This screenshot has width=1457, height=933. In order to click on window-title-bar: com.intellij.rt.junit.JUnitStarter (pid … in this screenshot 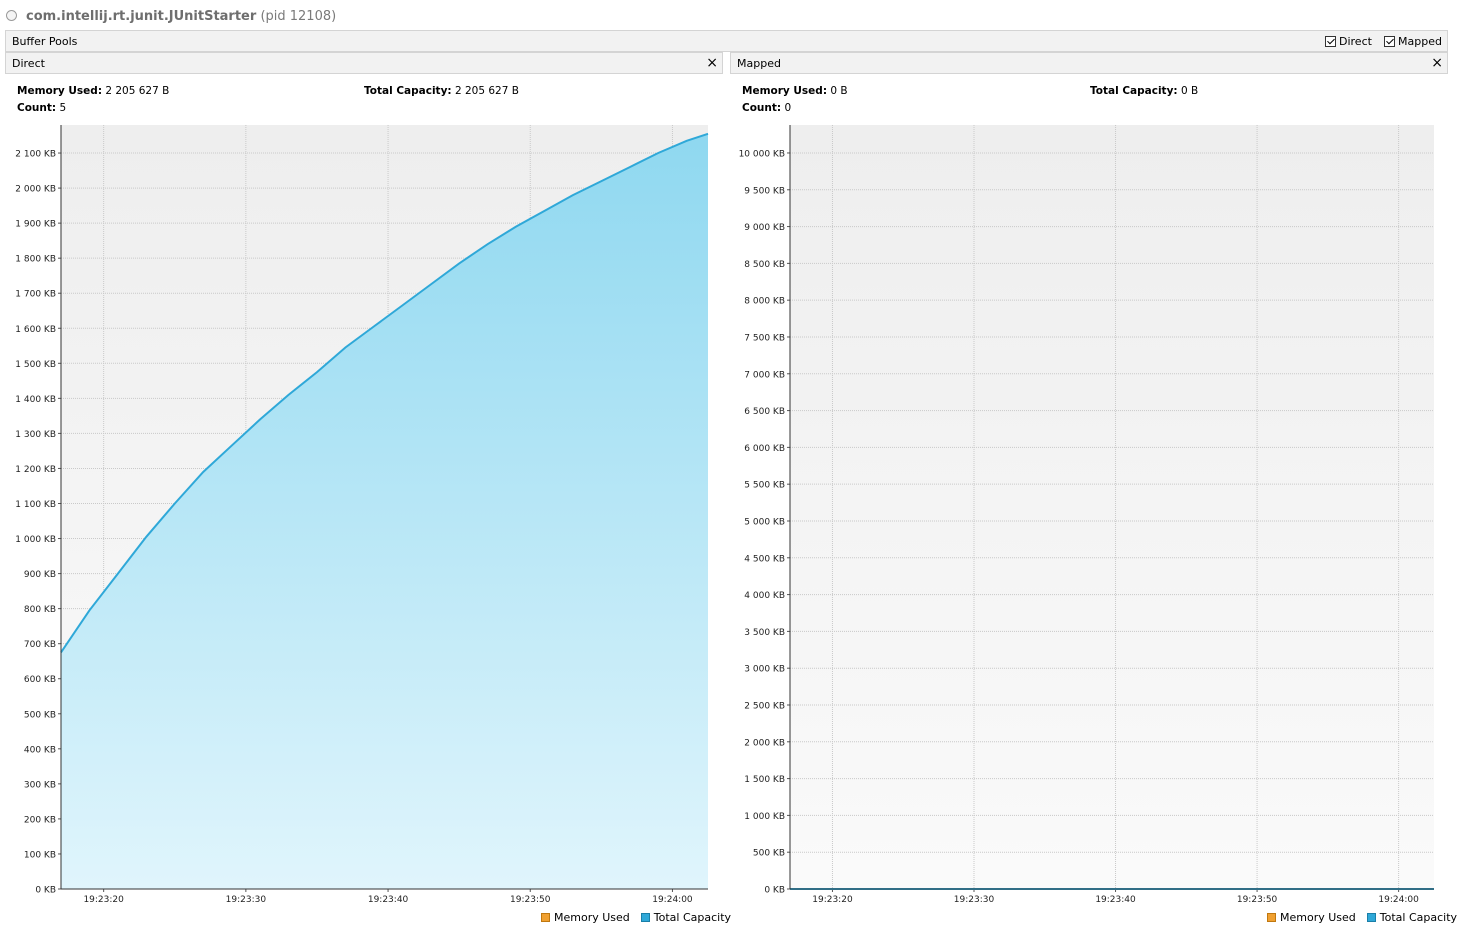, I will do `click(728, 15)`.